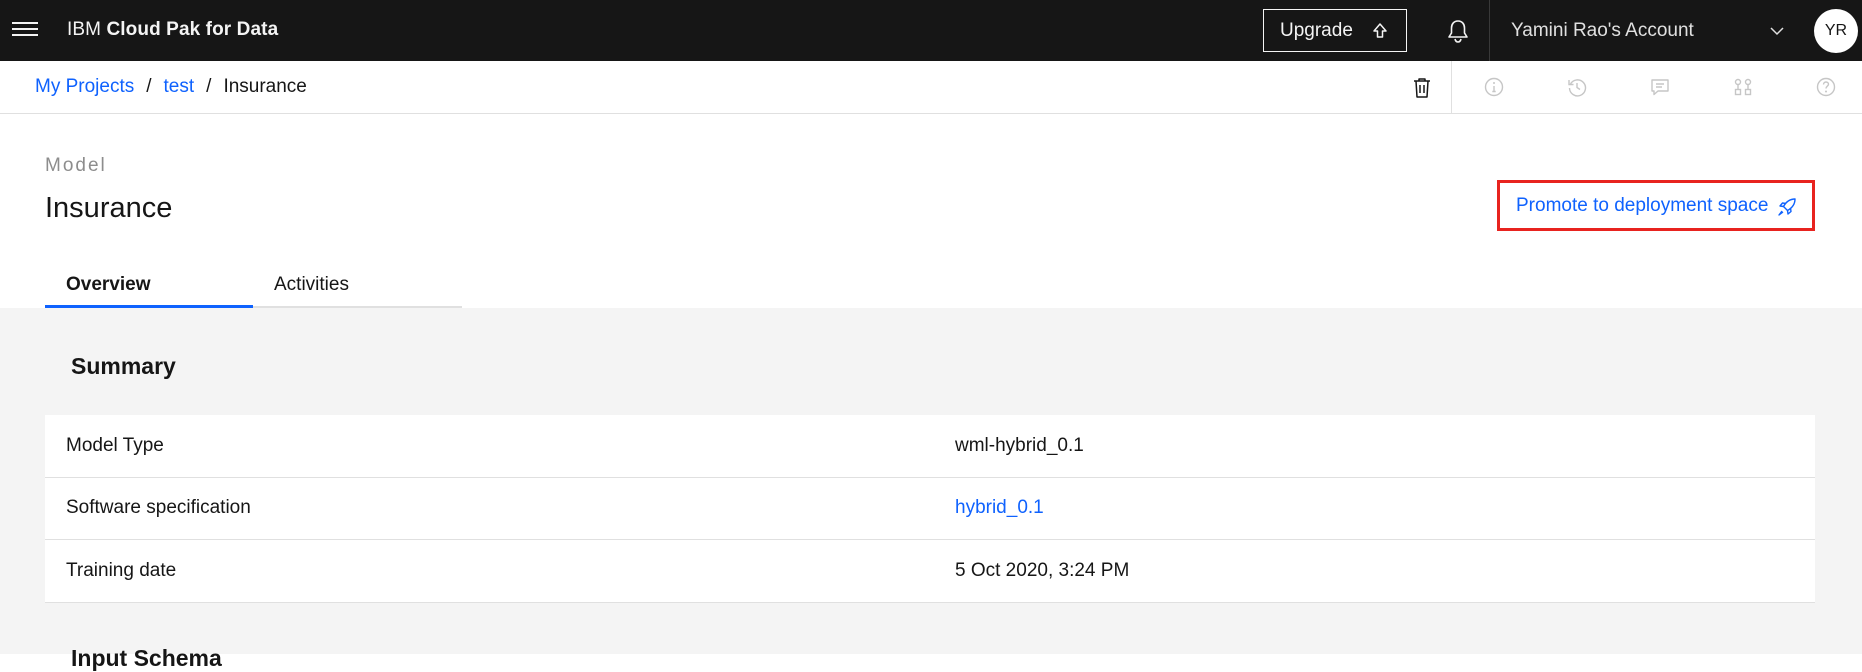 The height and width of the screenshot is (672, 1862). What do you see at coordinates (930, 571) in the screenshot?
I see `table-row: Training date 5 Oct 2020, 3:24 PM` at bounding box center [930, 571].